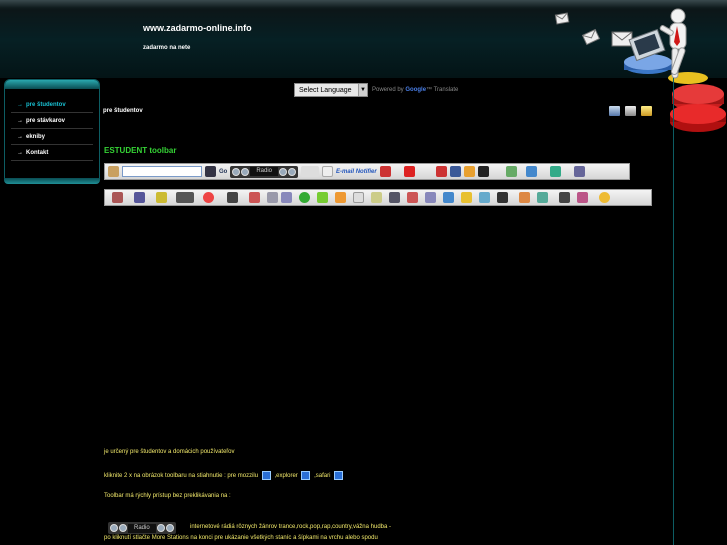  What do you see at coordinates (339, 475) in the screenshot?
I see `safari-download-icon` at bounding box center [339, 475].